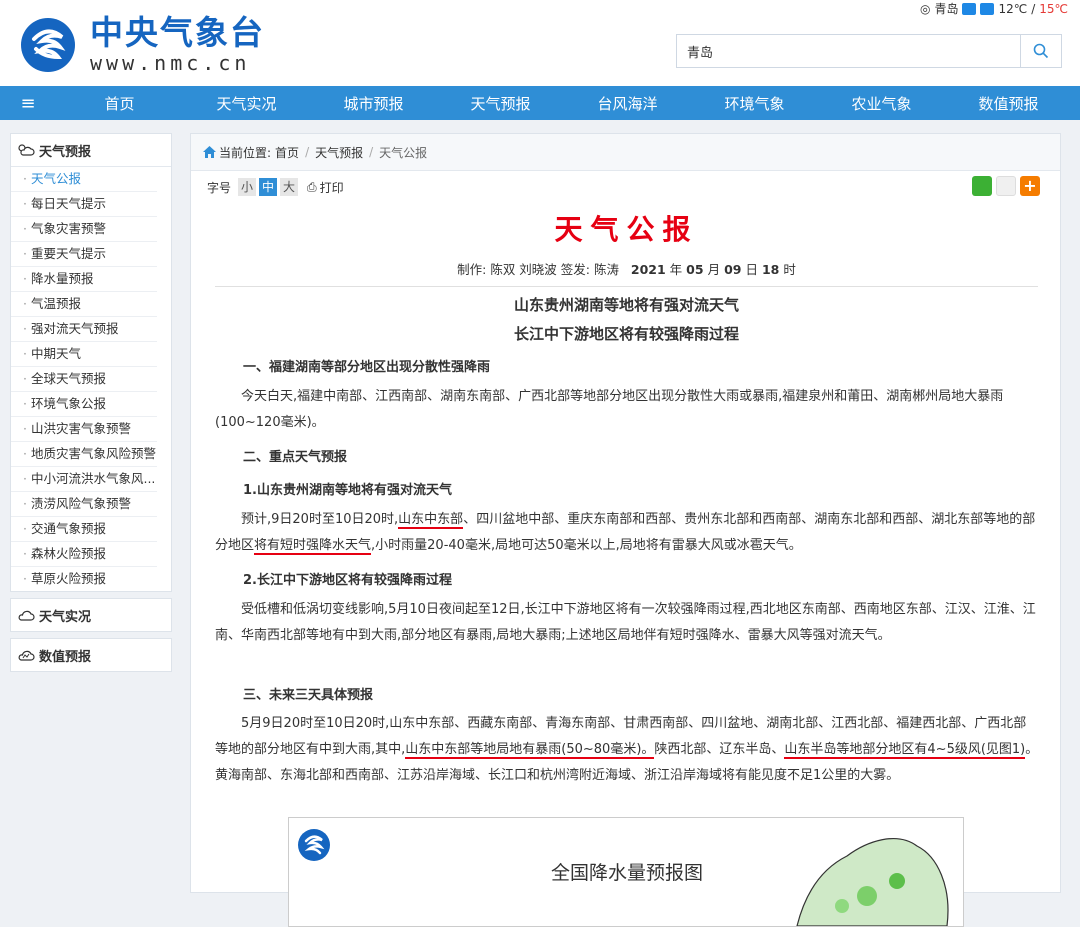 Image resolution: width=1080 pixels, height=927 pixels. I want to click on nav-weather-forecast: 天气预报, so click(500, 103).